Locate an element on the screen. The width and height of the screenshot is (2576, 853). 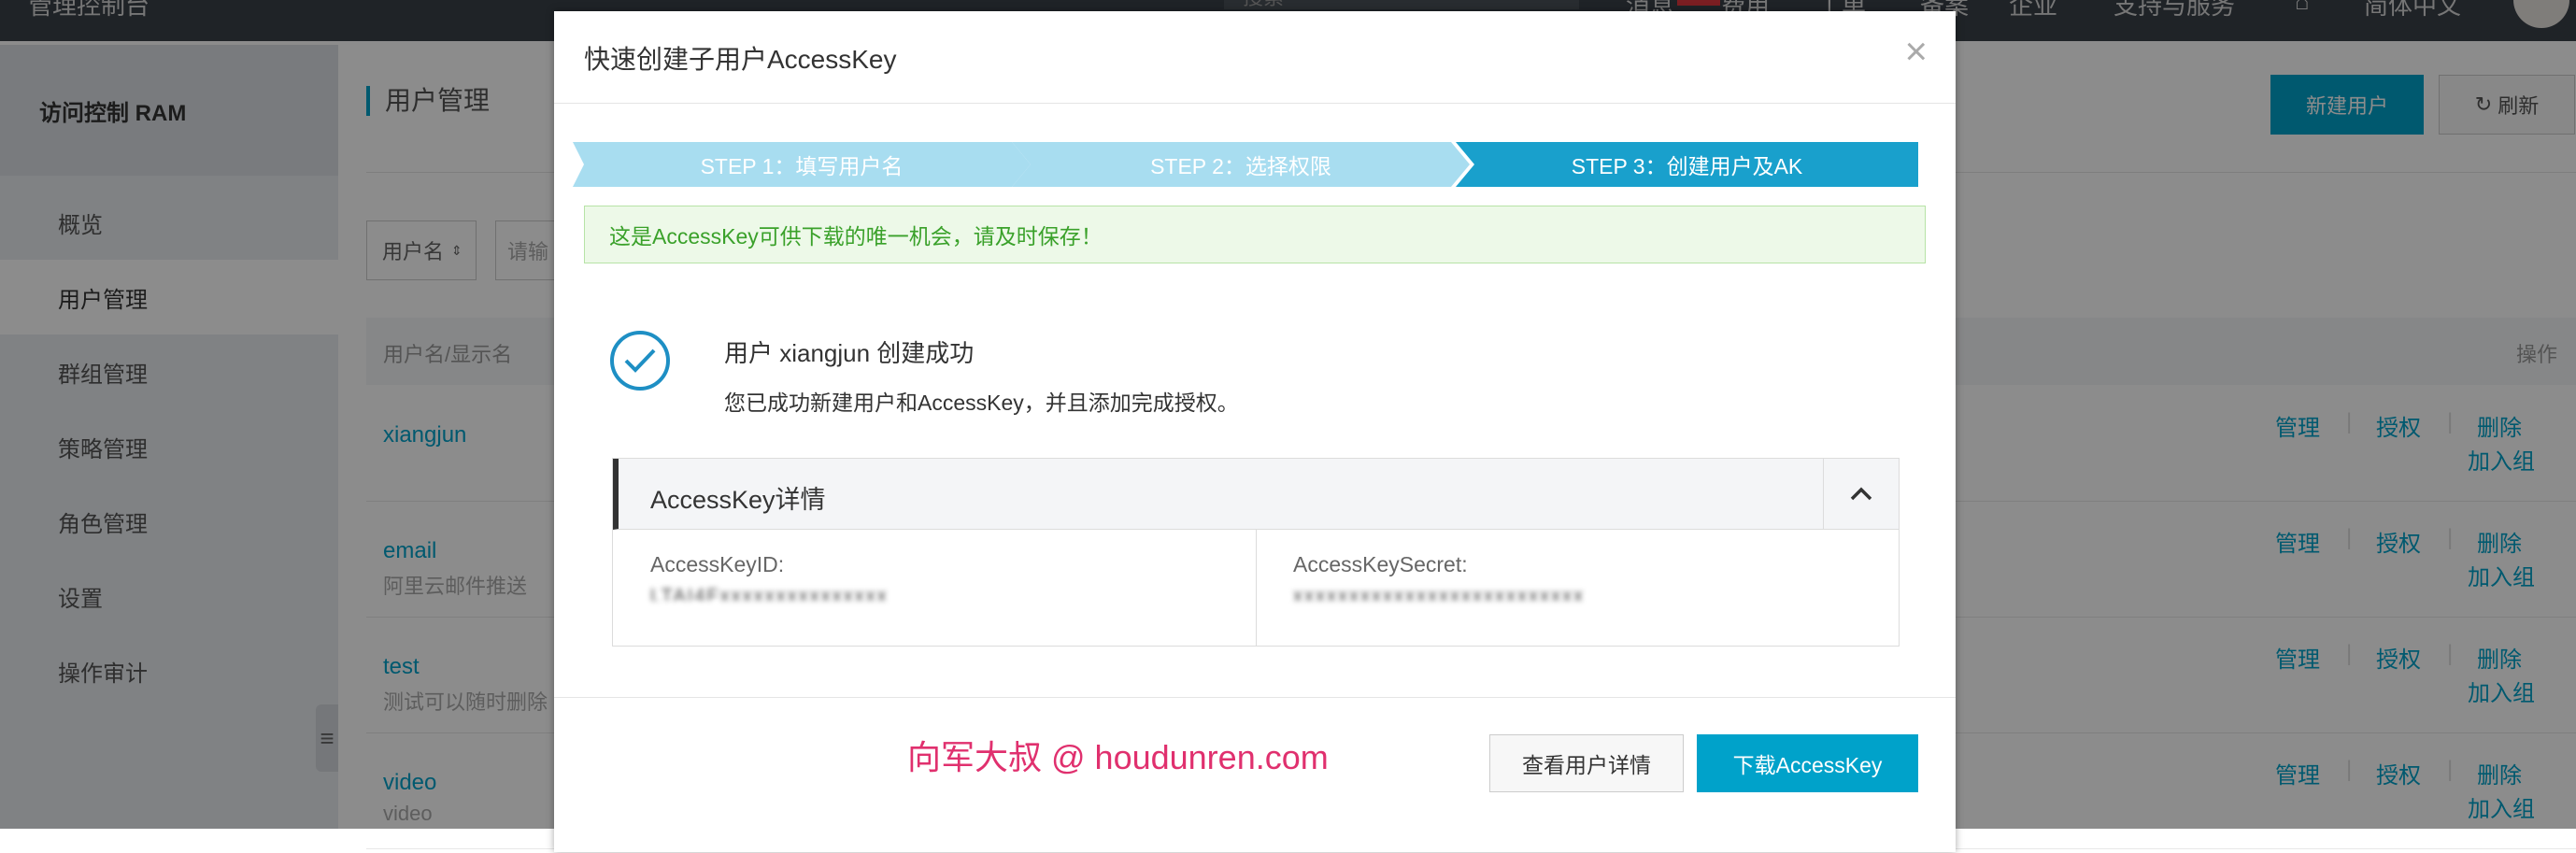
download-accesskey-button: 下载AccessKey is located at coordinates (1808, 763).